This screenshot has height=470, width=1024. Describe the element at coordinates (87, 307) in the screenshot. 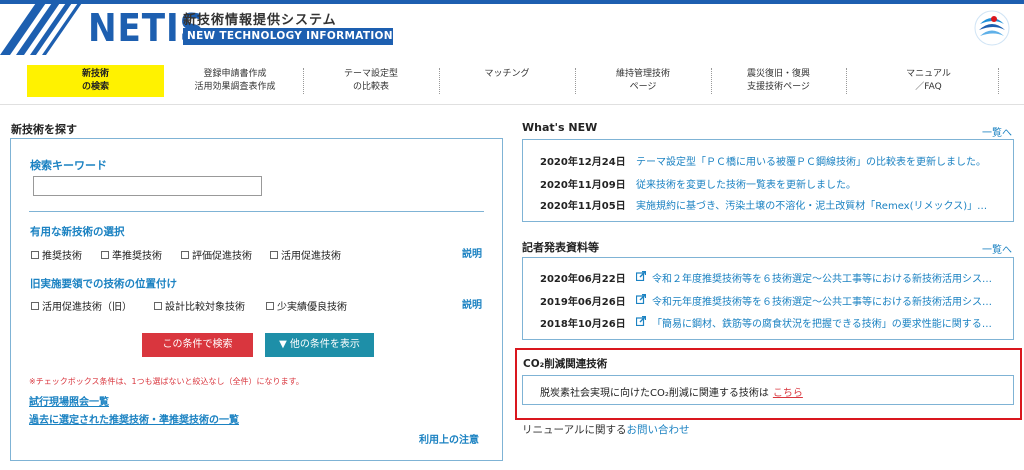

I see `checkbox-label: 活用促進技術（旧）` at that location.